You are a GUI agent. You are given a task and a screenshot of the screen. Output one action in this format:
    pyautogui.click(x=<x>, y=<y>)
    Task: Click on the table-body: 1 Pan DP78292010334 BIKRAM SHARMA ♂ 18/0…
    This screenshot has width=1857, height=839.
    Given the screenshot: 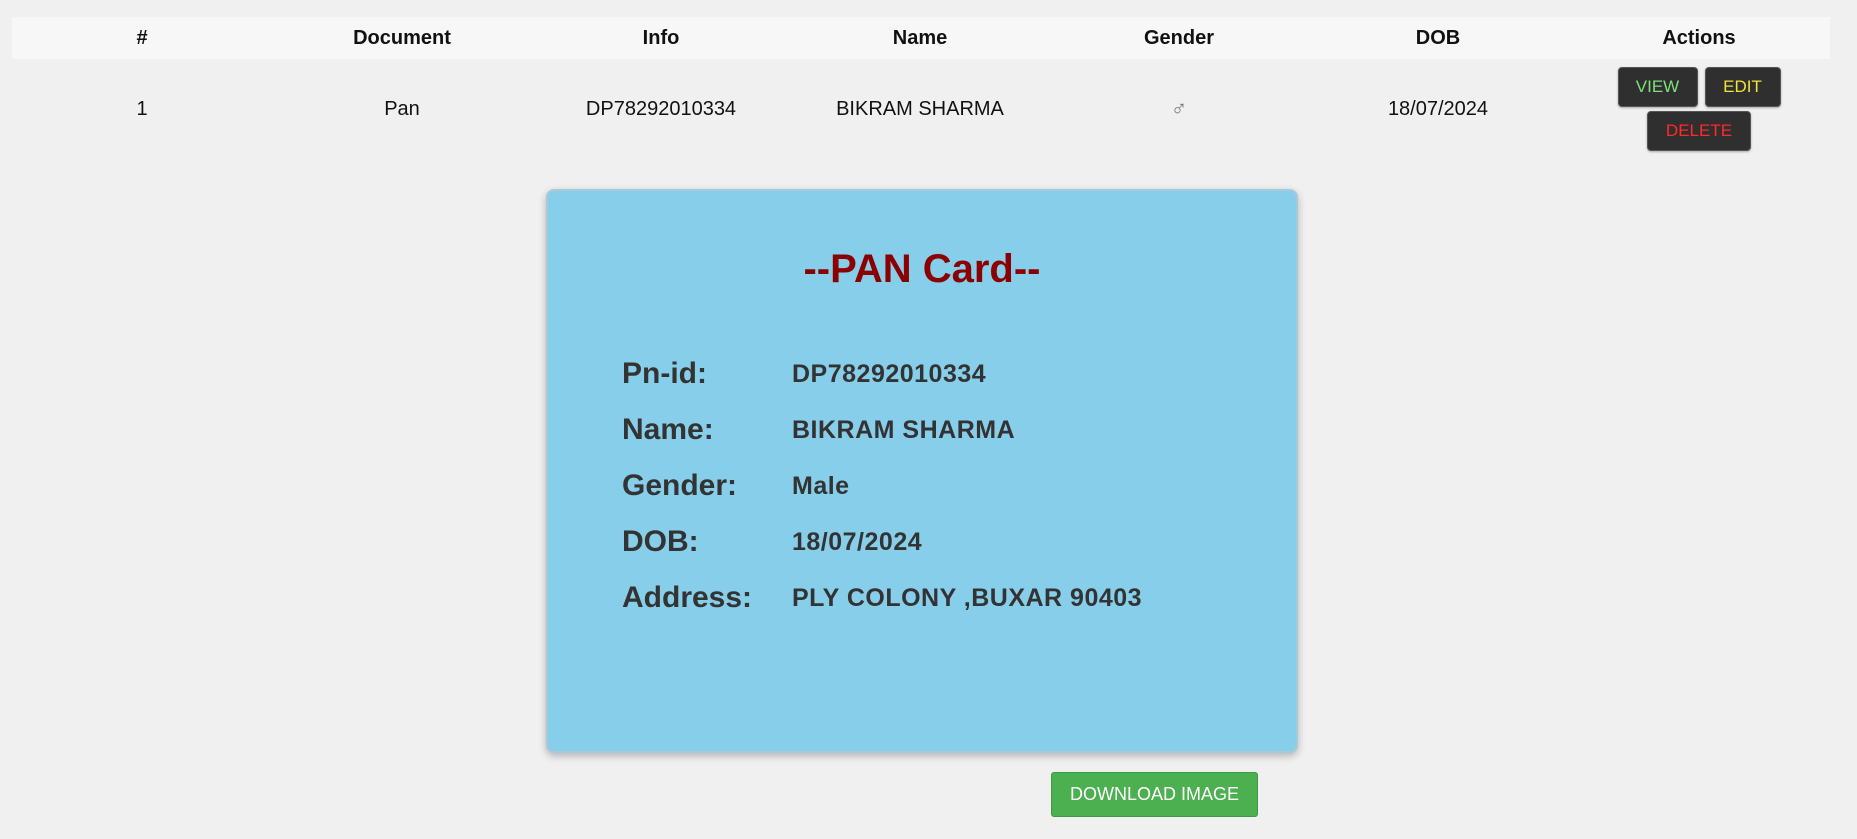 What is the action you would take?
    pyautogui.click(x=921, y=109)
    